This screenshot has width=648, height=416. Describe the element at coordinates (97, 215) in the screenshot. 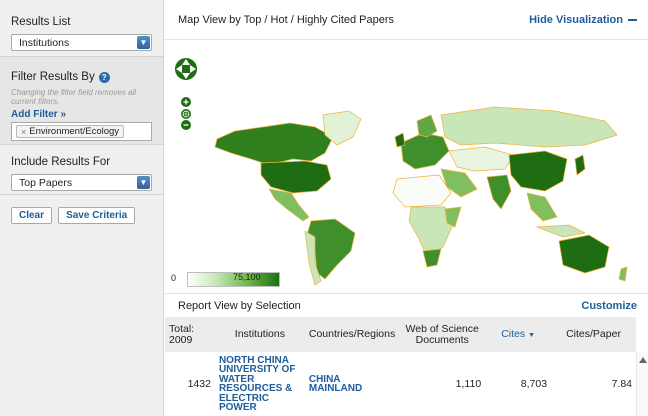

I see `save-criteria-button: Save Criteria` at that location.